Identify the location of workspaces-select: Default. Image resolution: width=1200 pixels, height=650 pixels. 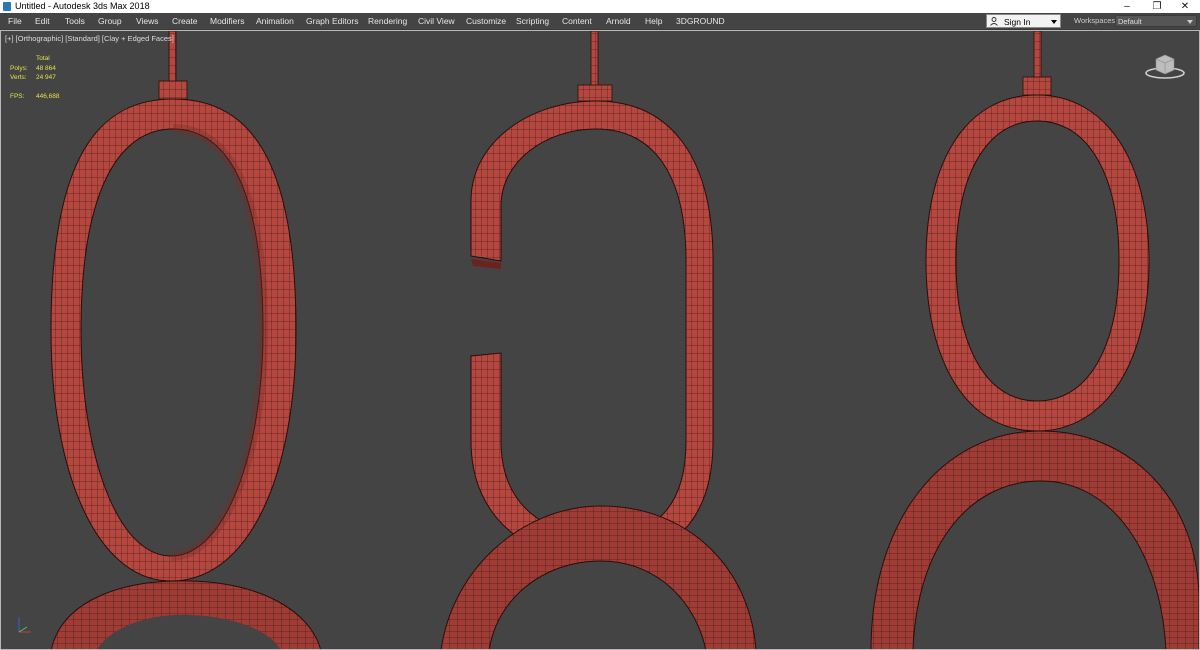
(1156, 21).